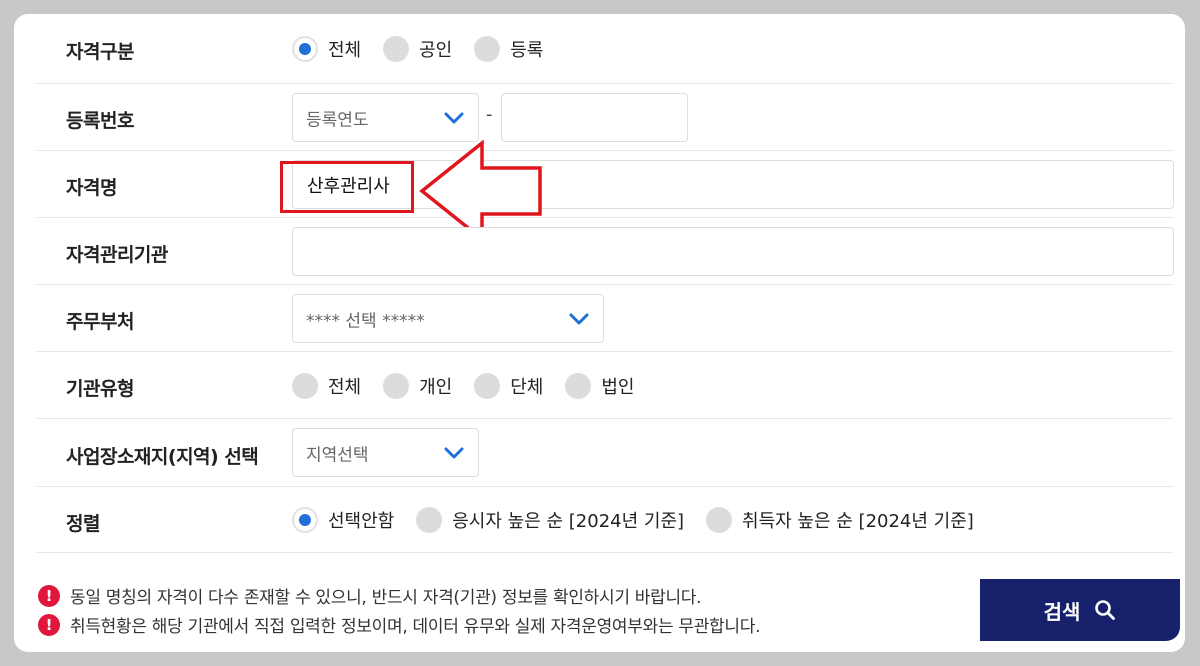 The image size is (1200, 666). I want to click on search-button-label: 검색, so click(1062, 611).